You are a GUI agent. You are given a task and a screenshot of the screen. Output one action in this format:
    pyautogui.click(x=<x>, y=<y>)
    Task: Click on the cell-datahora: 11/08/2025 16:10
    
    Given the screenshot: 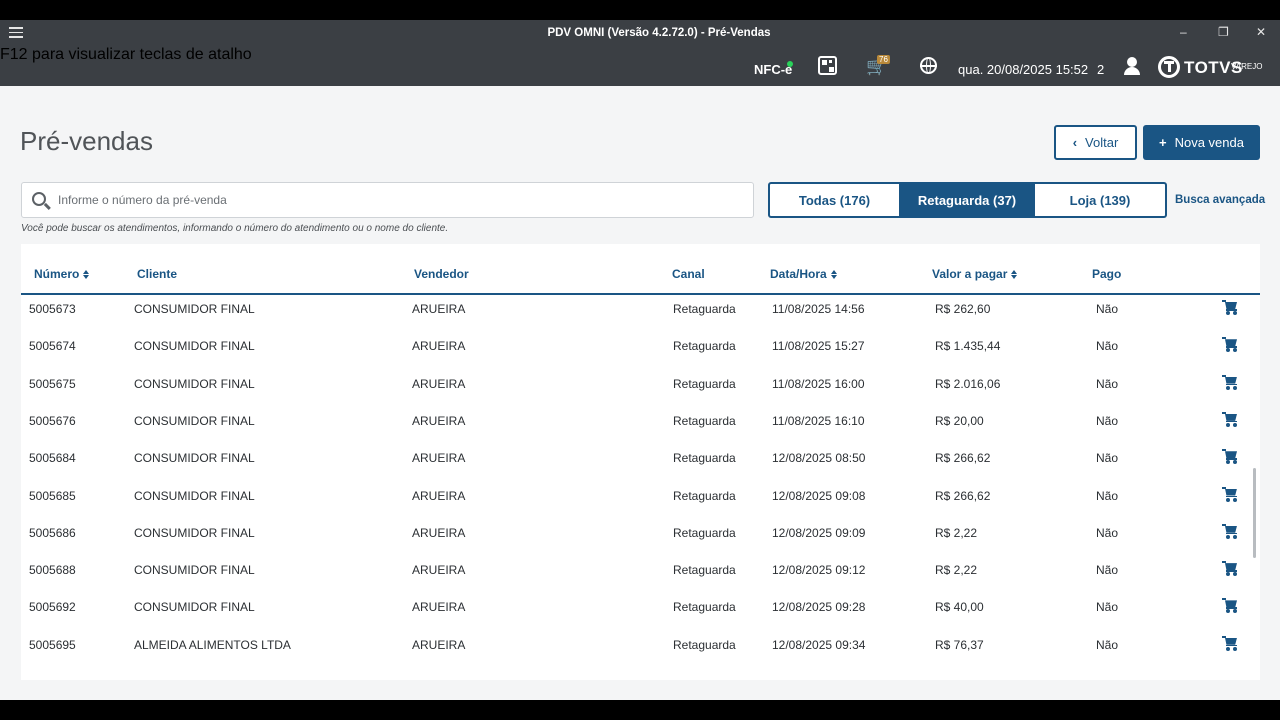 What is the action you would take?
    pyautogui.click(x=818, y=420)
    